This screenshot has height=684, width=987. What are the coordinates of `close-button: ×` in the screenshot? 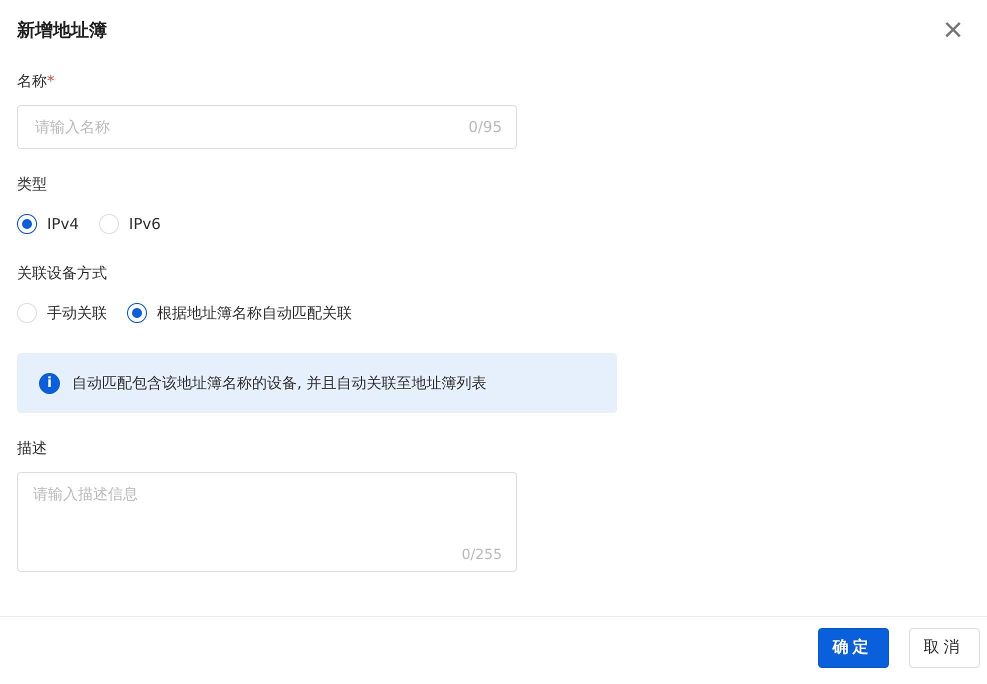 It's located at (953, 30).